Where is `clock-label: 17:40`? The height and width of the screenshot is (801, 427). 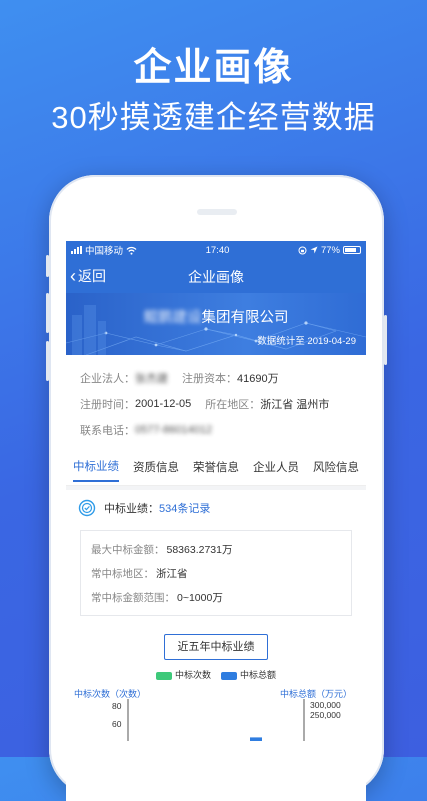 clock-label: 17:40 is located at coordinates (217, 250).